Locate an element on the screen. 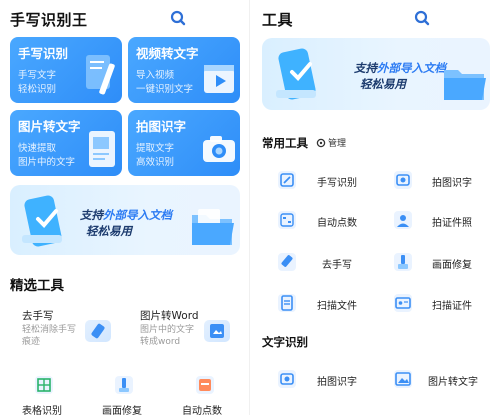  section-text-title: 文字识别 is located at coordinates (285, 342).